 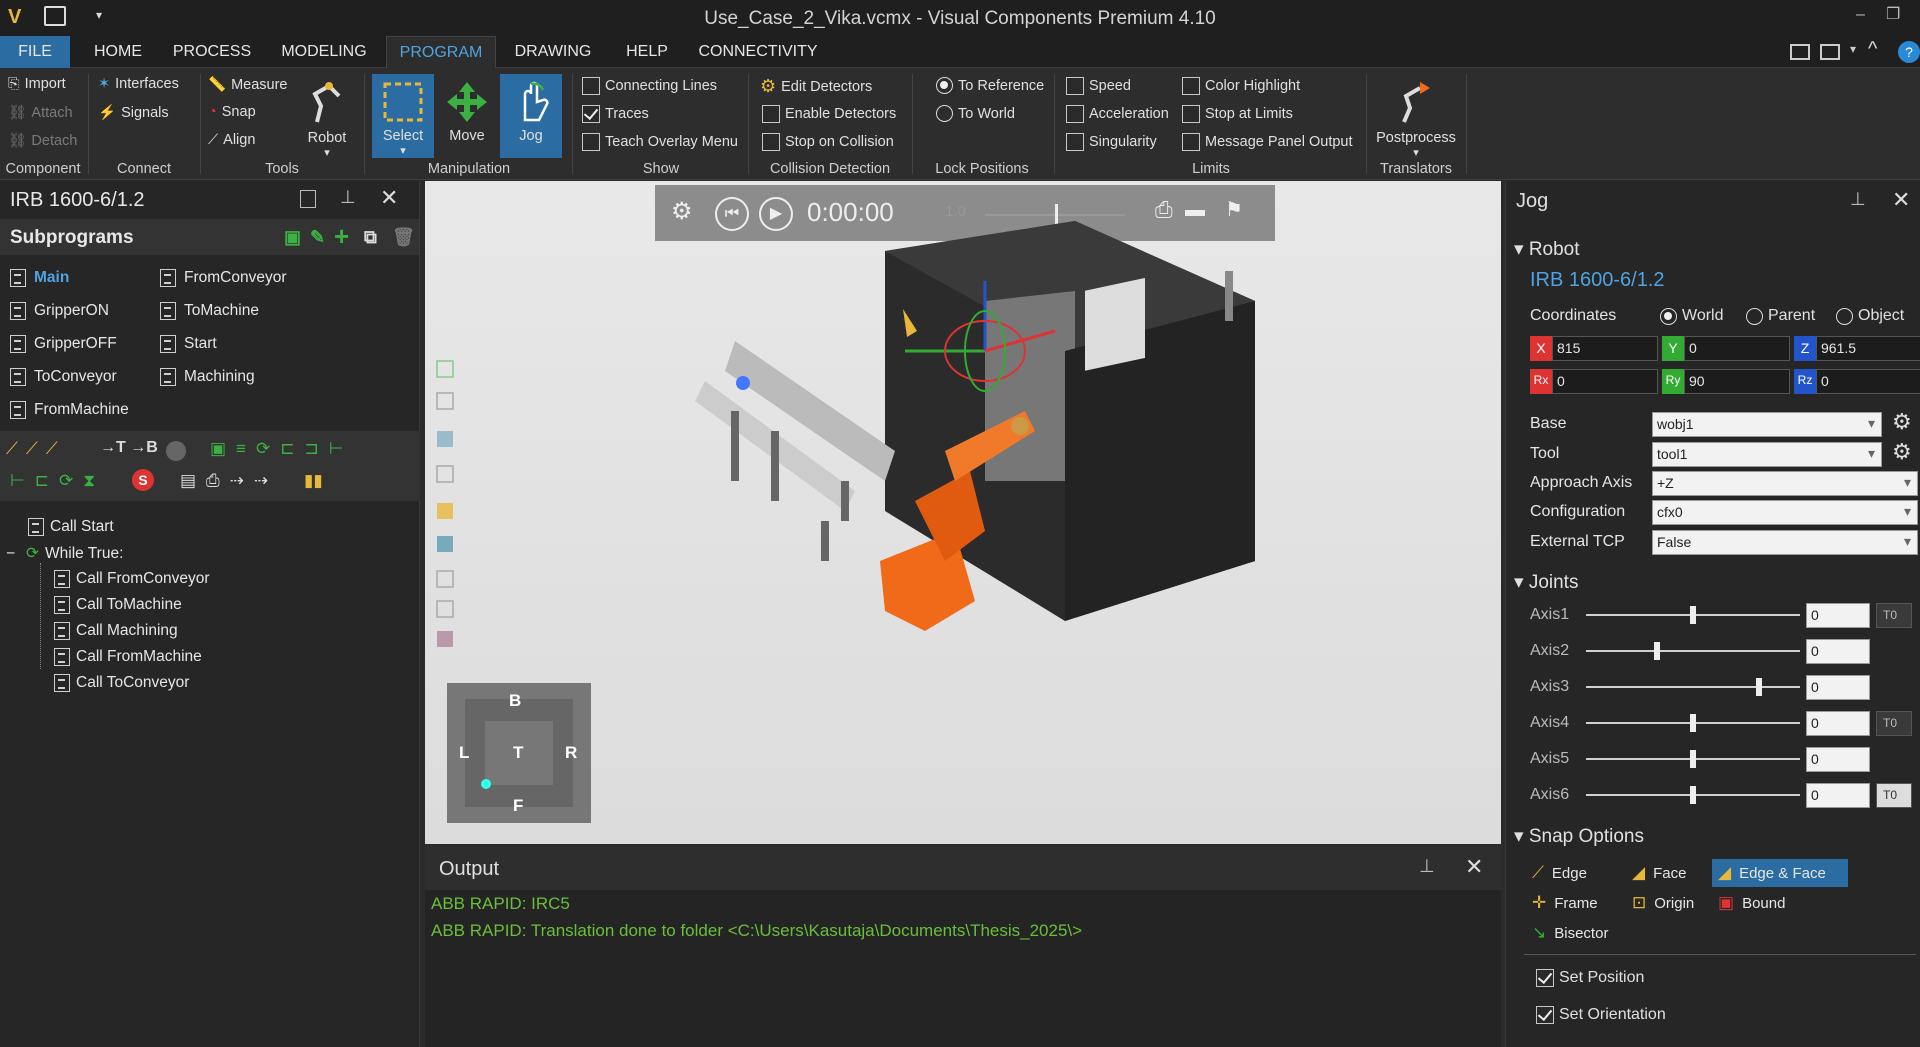 What do you see at coordinates (212, 52) in the screenshot?
I see `tab-process: PROCESS` at bounding box center [212, 52].